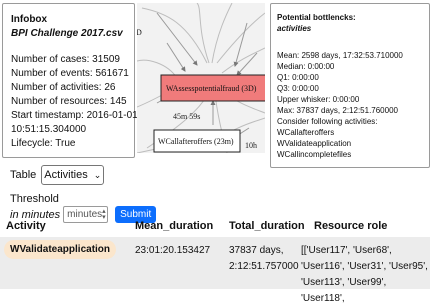 The width and height of the screenshot is (430, 307). Describe the element at coordinates (35, 214) in the screenshot. I see `threshold-unit-label: in minutes` at that location.